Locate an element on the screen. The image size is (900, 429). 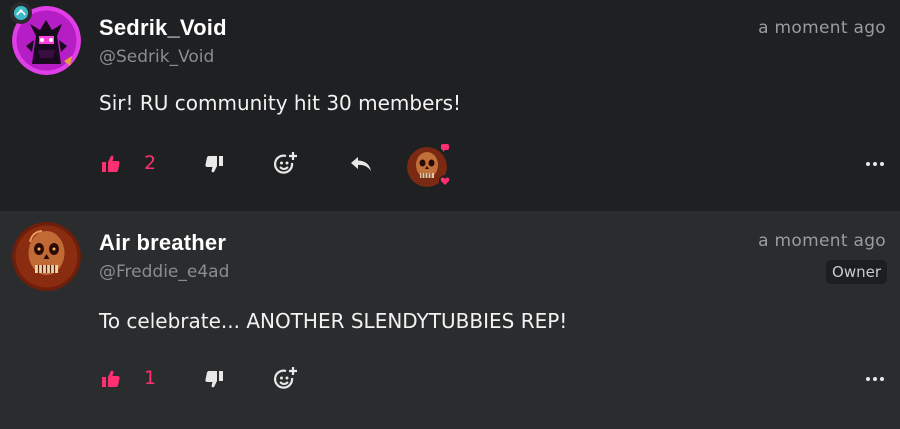
avatar is located at coordinates (46, 256).